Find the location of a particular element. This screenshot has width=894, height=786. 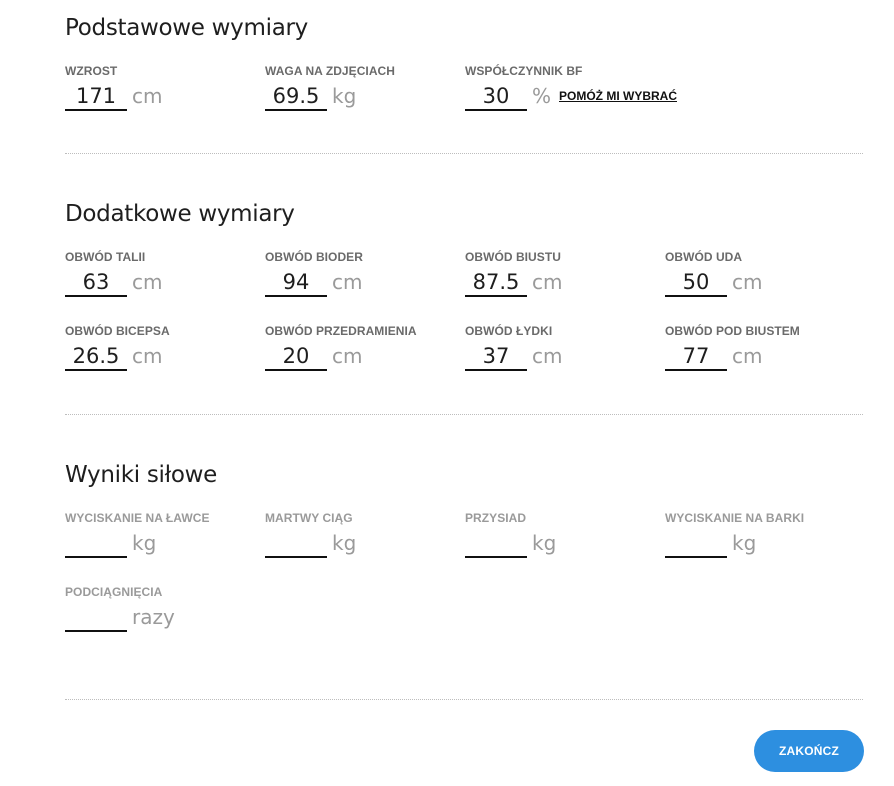

hips-input is located at coordinates (296, 283).